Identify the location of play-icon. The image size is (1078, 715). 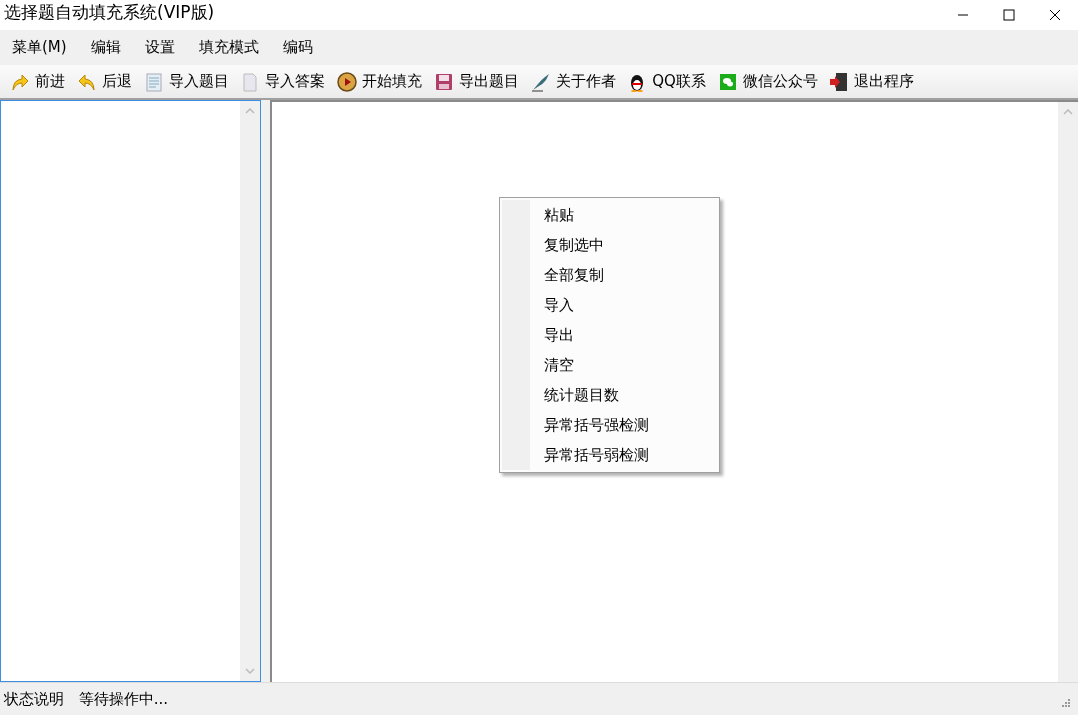
(347, 81).